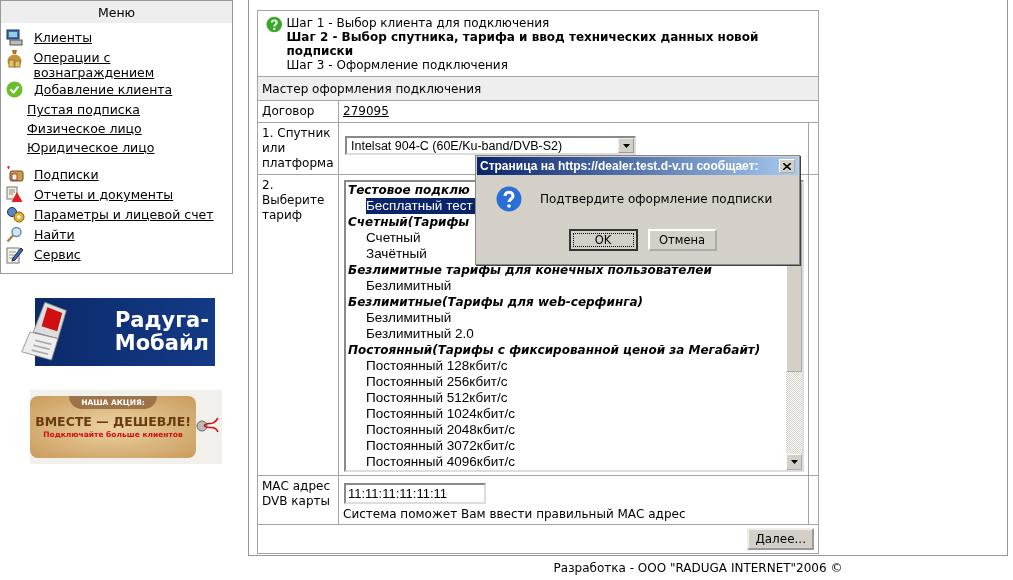 The width and height of the screenshot is (1013, 580). What do you see at coordinates (409, 190) in the screenshot?
I see `option-group-label: Тестовое подклю` at bounding box center [409, 190].